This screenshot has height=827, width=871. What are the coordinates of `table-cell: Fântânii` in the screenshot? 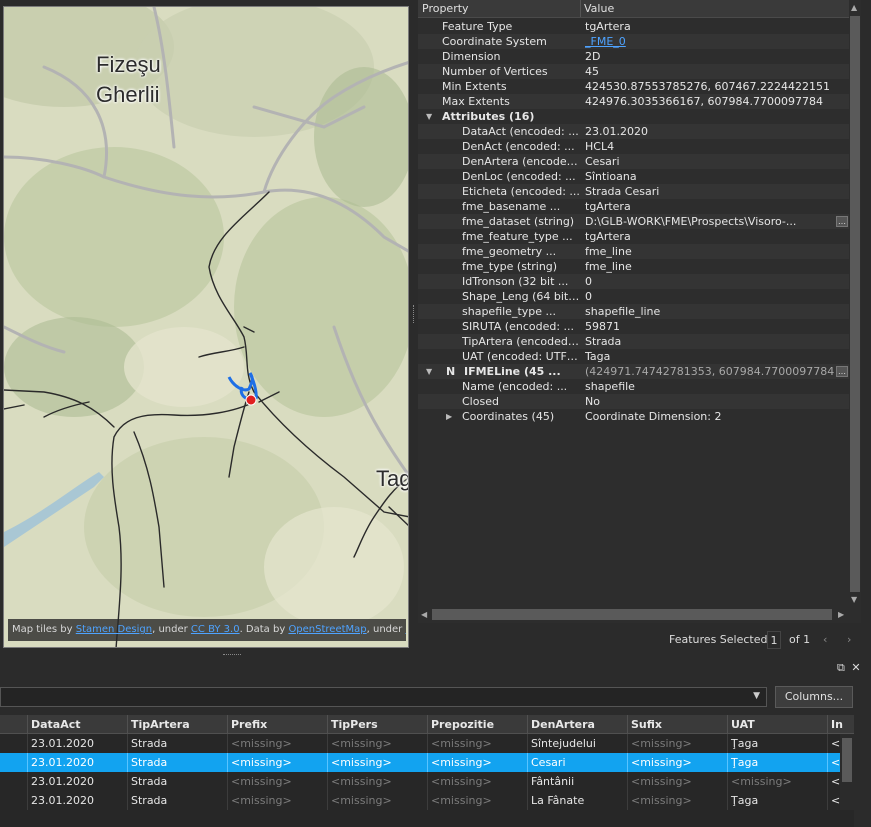 It's located at (578, 781).